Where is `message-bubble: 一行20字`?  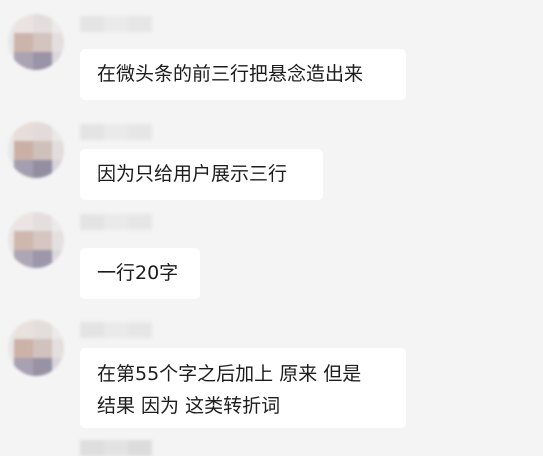
message-bubble: 一行20字 is located at coordinates (140, 273).